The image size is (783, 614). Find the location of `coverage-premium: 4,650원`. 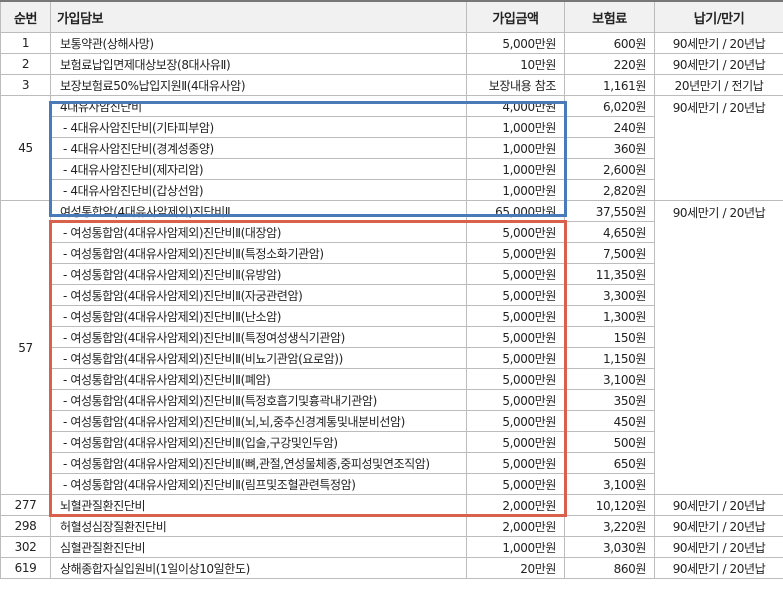

coverage-premium: 4,650원 is located at coordinates (609, 232).